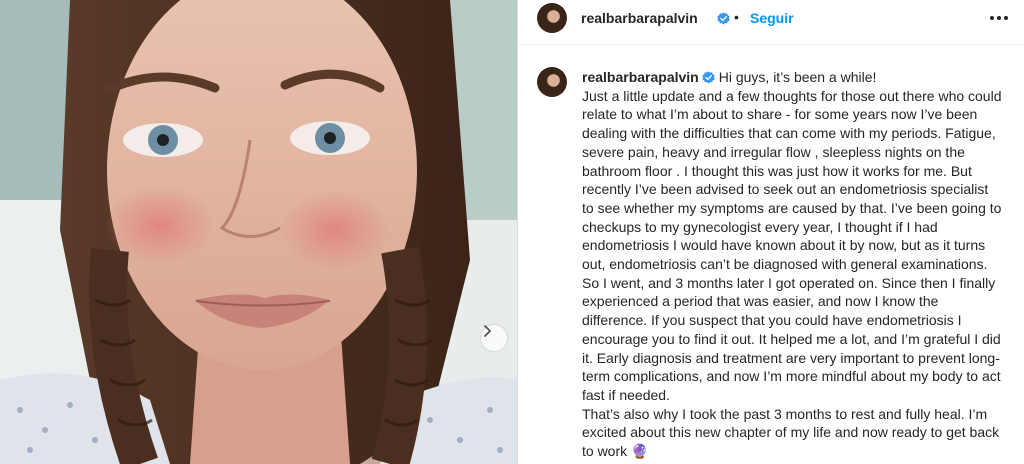 The image size is (1024, 464). What do you see at coordinates (797, 77) in the screenshot?
I see `caption-line-1: Hi guys, it’s been a while!` at bounding box center [797, 77].